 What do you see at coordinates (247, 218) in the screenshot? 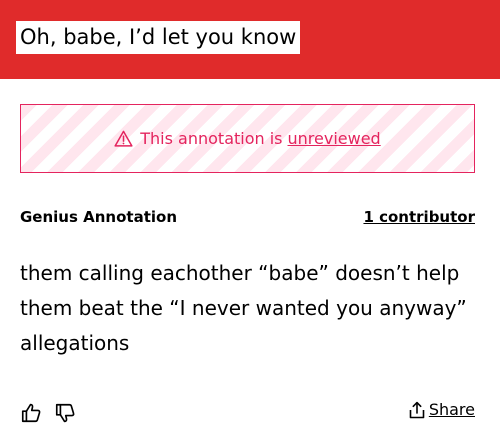
I see `annotation-meta: Genius Annotation 1 contributor` at bounding box center [247, 218].